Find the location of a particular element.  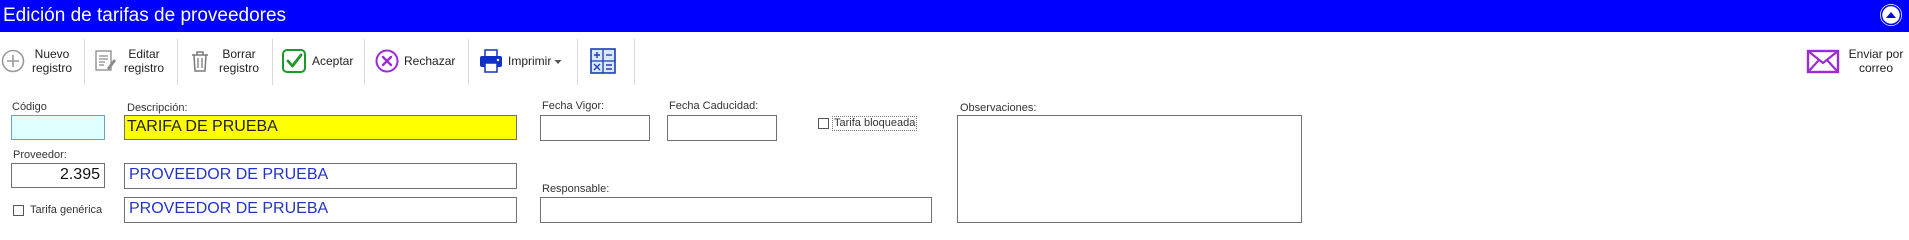

proveedor-label: Proveedor: is located at coordinates (40, 155).